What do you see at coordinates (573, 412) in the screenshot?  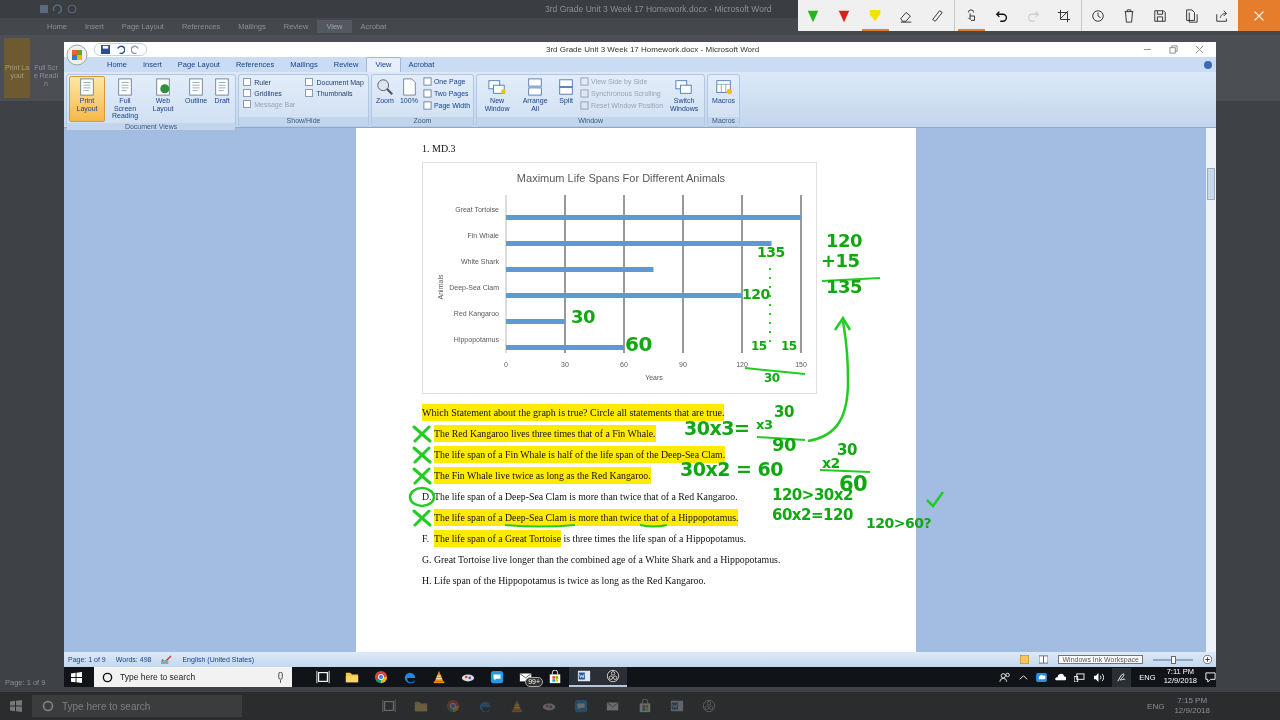 I see `question-text: Which Statement about the graph is true? Circle all statements that are true.` at bounding box center [573, 412].